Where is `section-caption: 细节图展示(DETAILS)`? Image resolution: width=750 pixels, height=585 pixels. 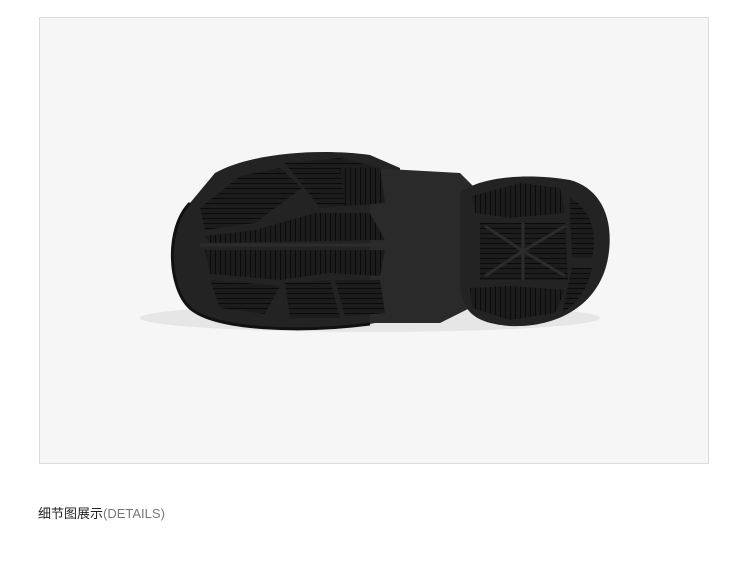 section-caption: 细节图展示(DETAILS) is located at coordinates (101, 512).